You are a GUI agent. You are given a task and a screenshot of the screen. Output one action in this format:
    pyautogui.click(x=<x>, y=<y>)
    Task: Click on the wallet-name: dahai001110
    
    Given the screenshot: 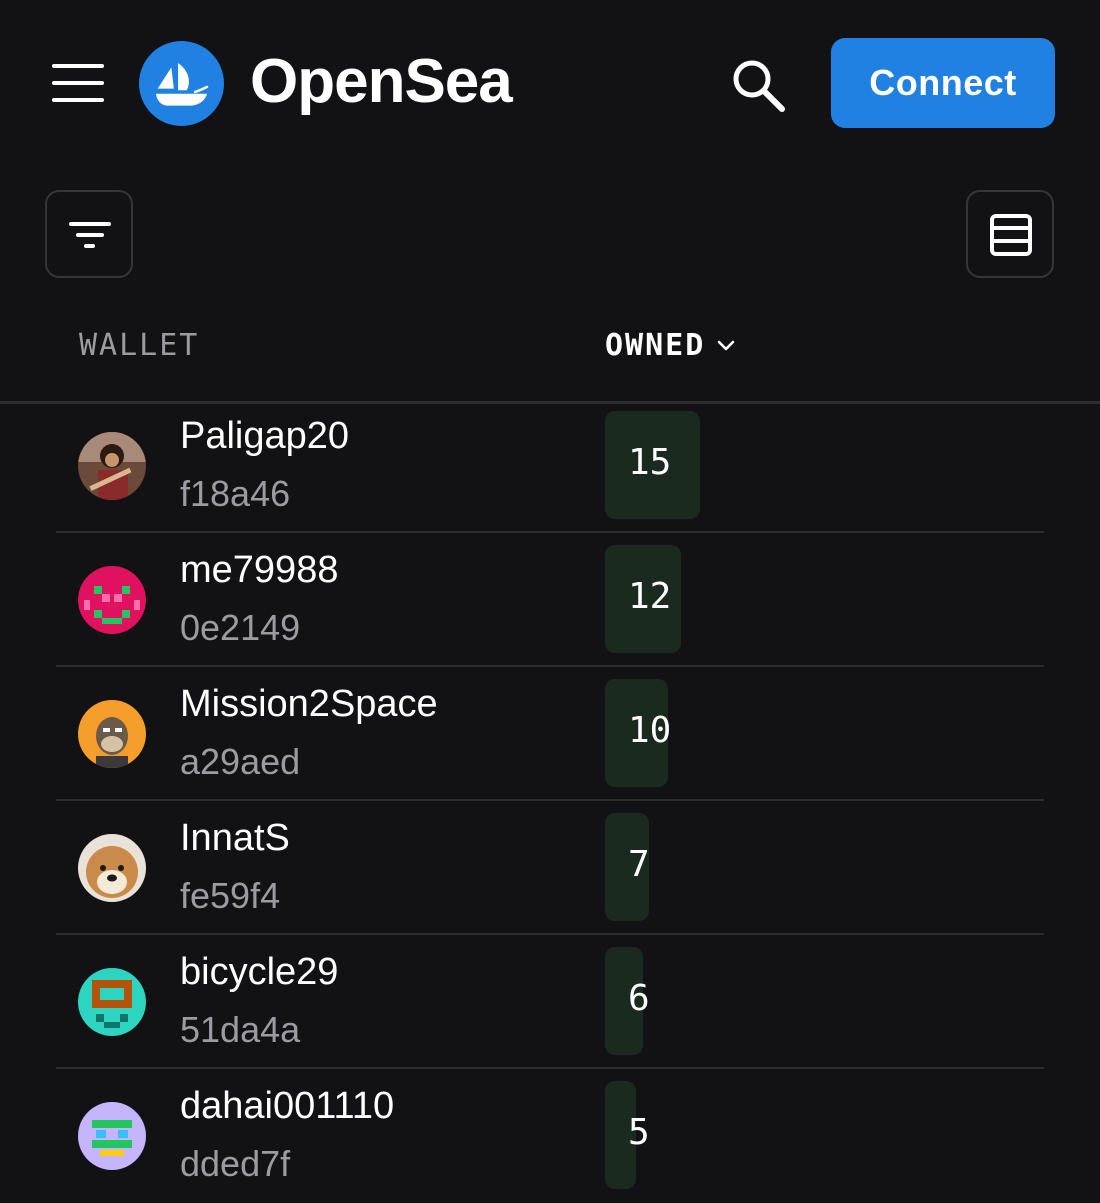 What is the action you would take?
    pyautogui.click(x=287, y=1106)
    